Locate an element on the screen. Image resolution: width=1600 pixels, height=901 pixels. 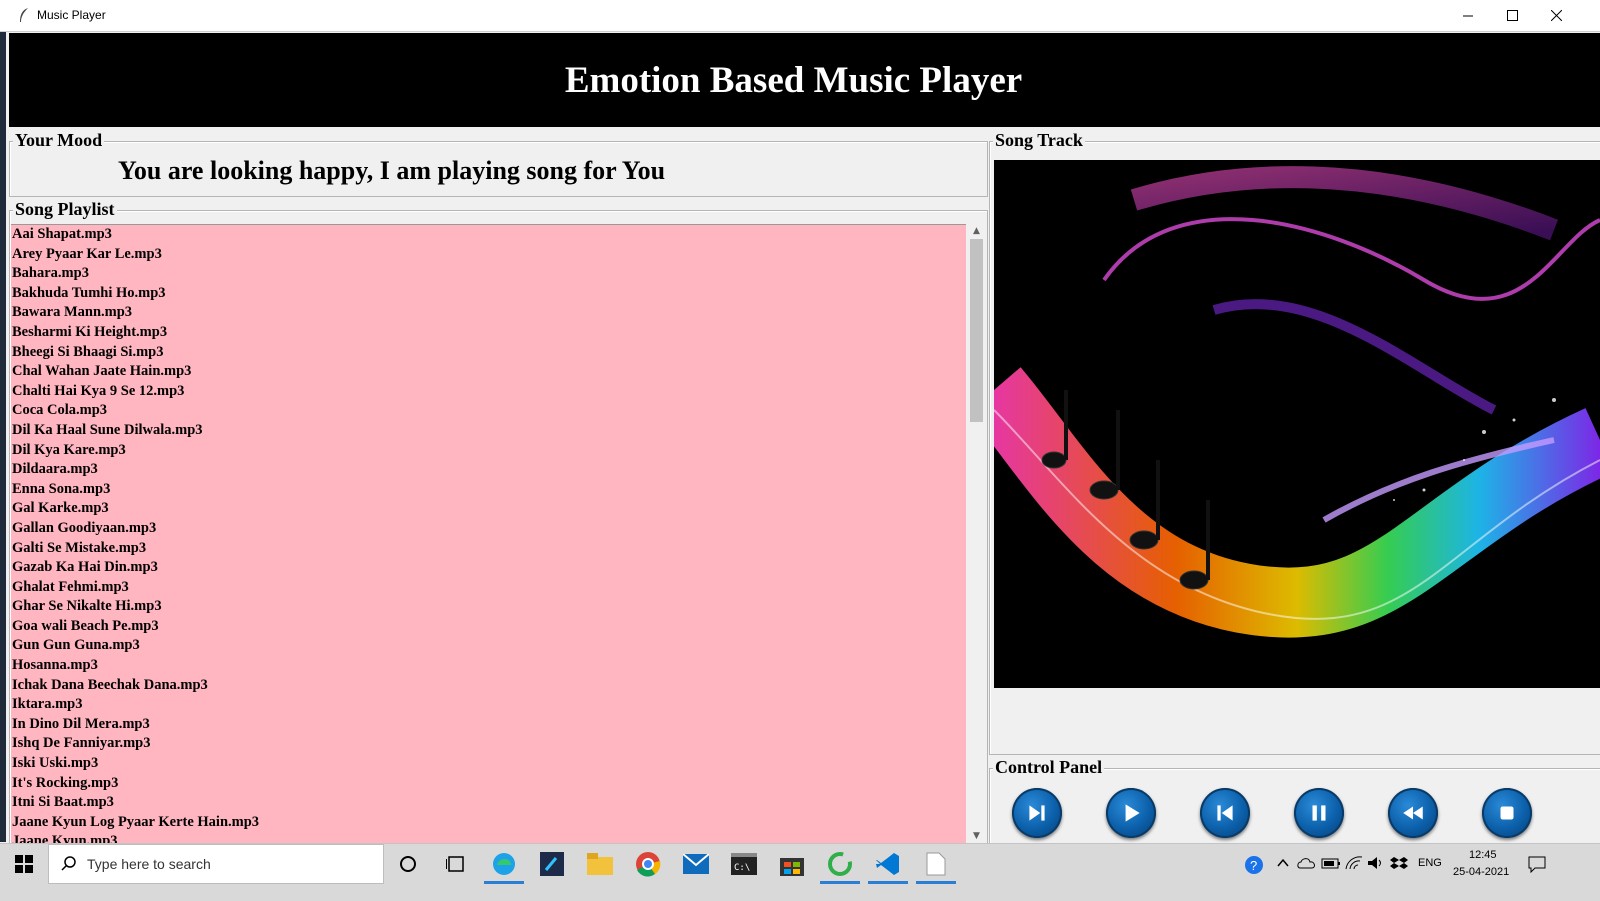
pause-icon is located at coordinates (1319, 813).